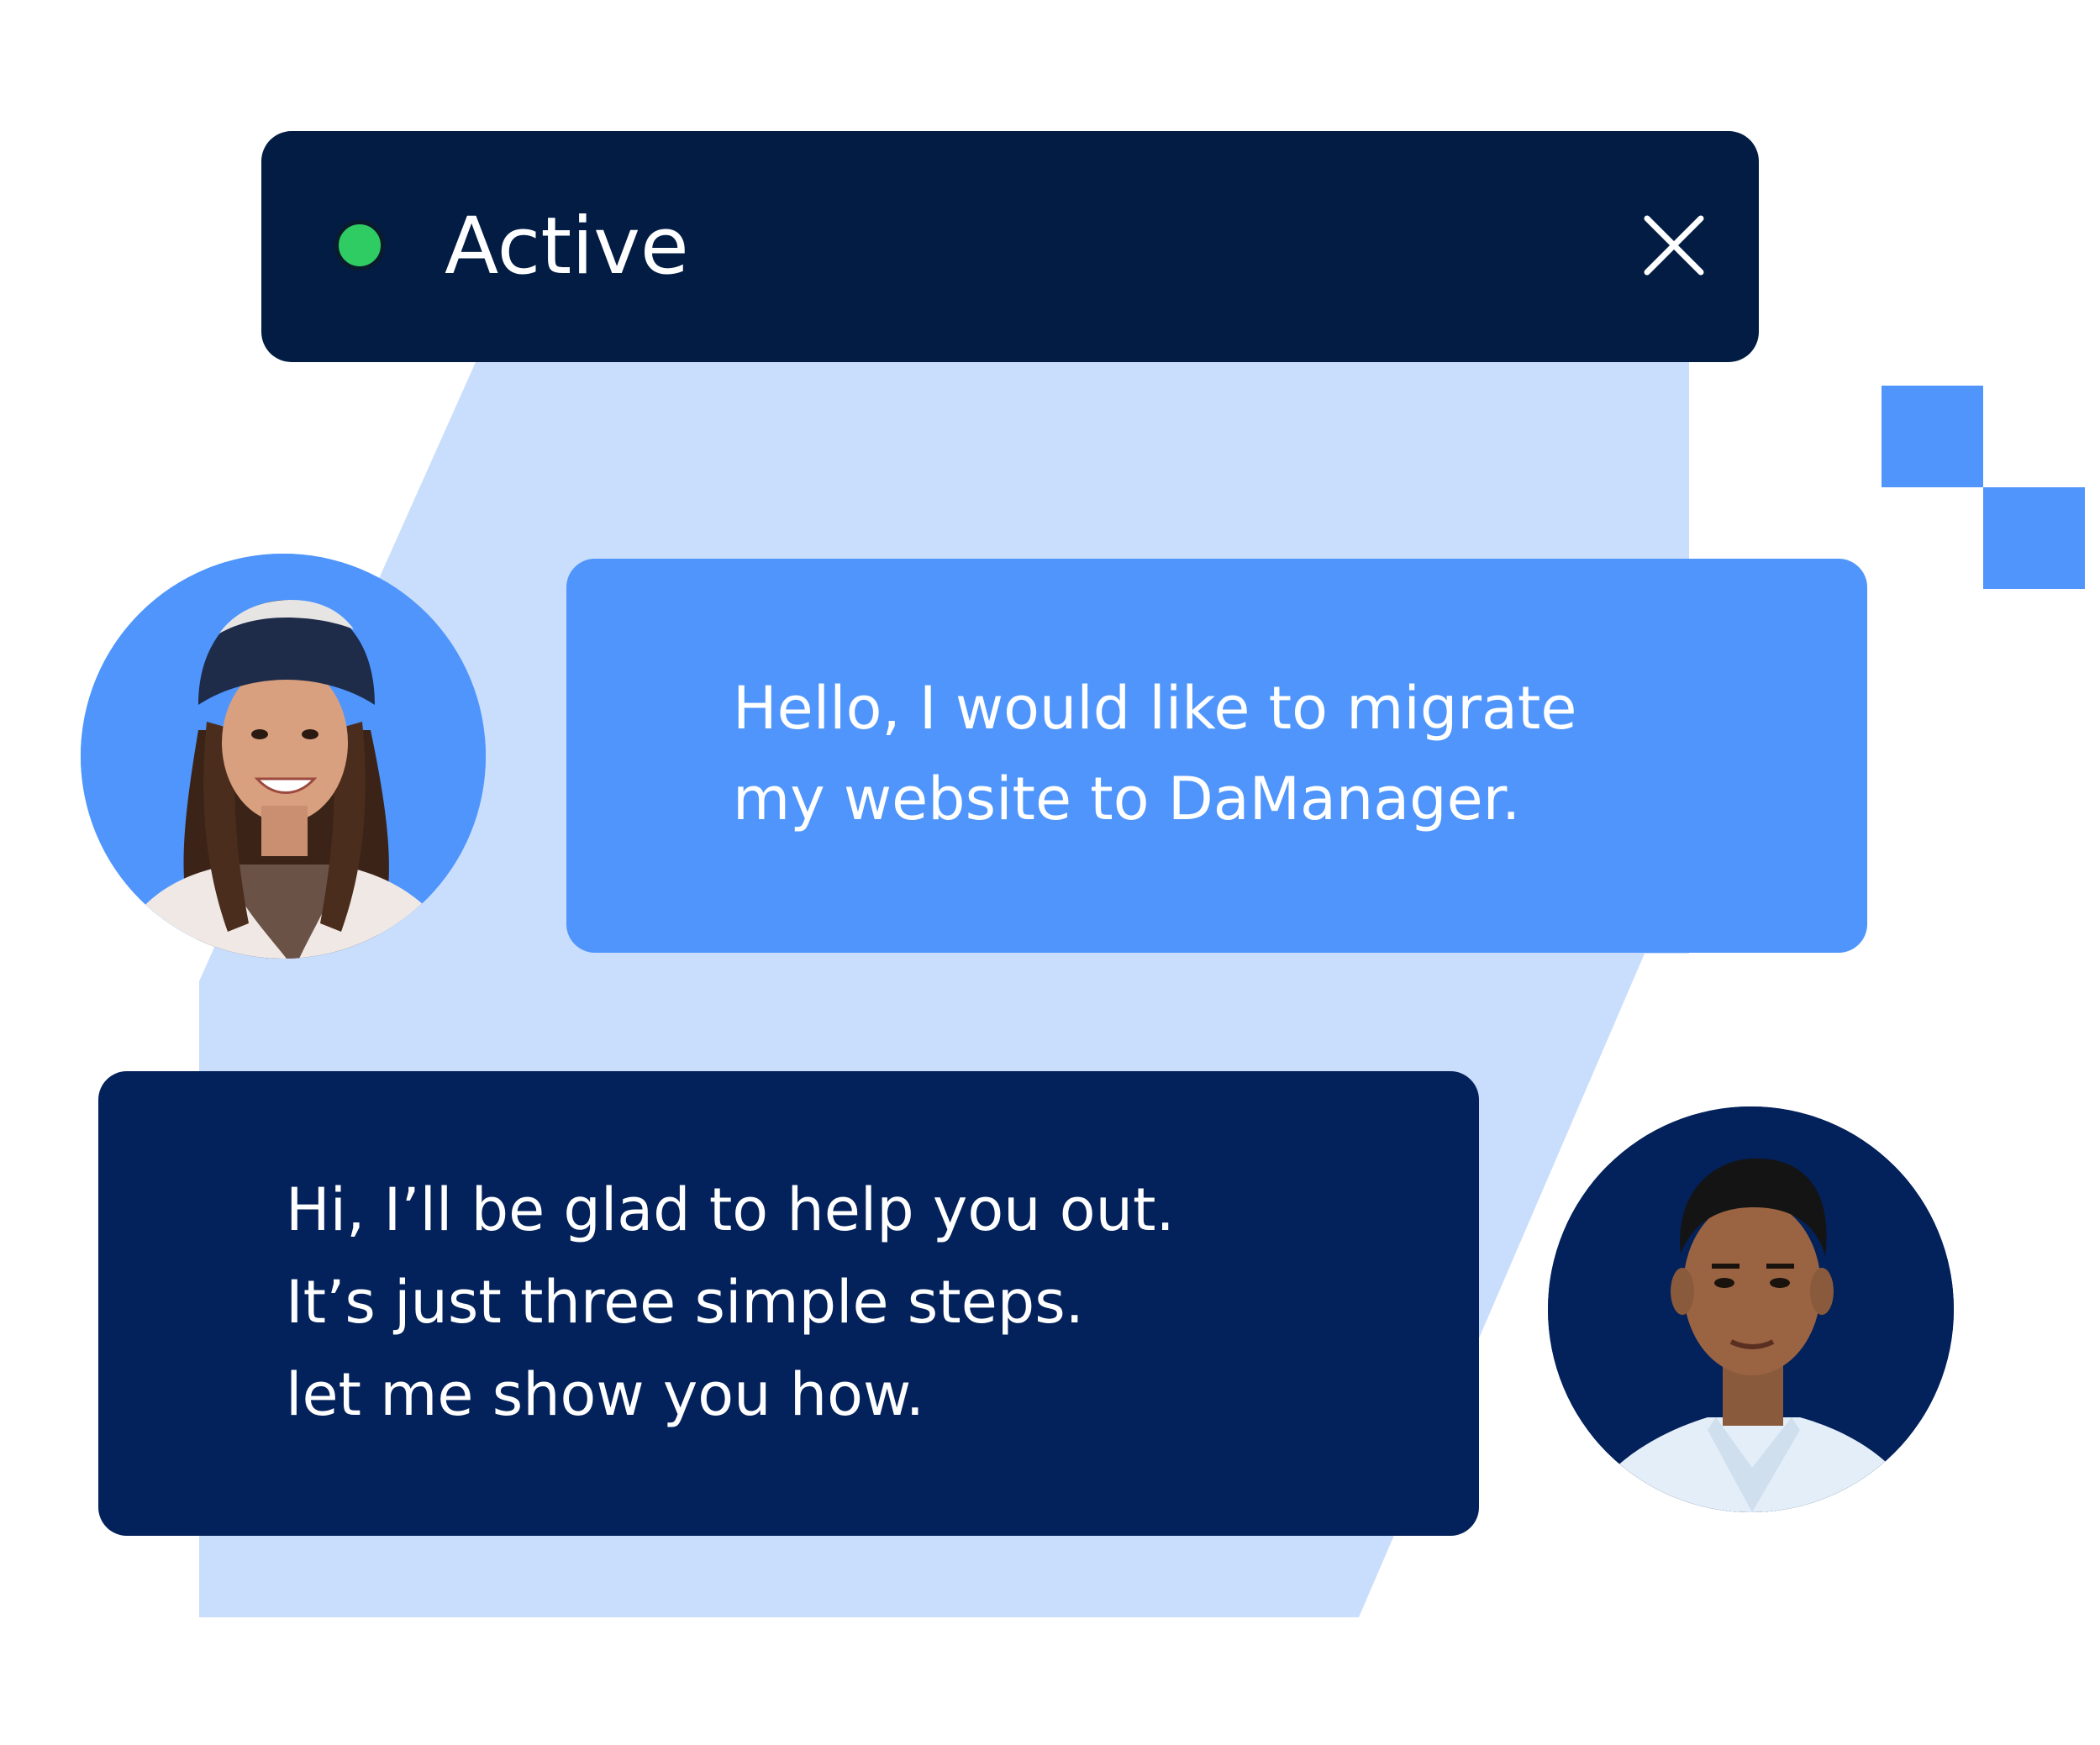  I want to click on user-avatar, so click(283, 756).